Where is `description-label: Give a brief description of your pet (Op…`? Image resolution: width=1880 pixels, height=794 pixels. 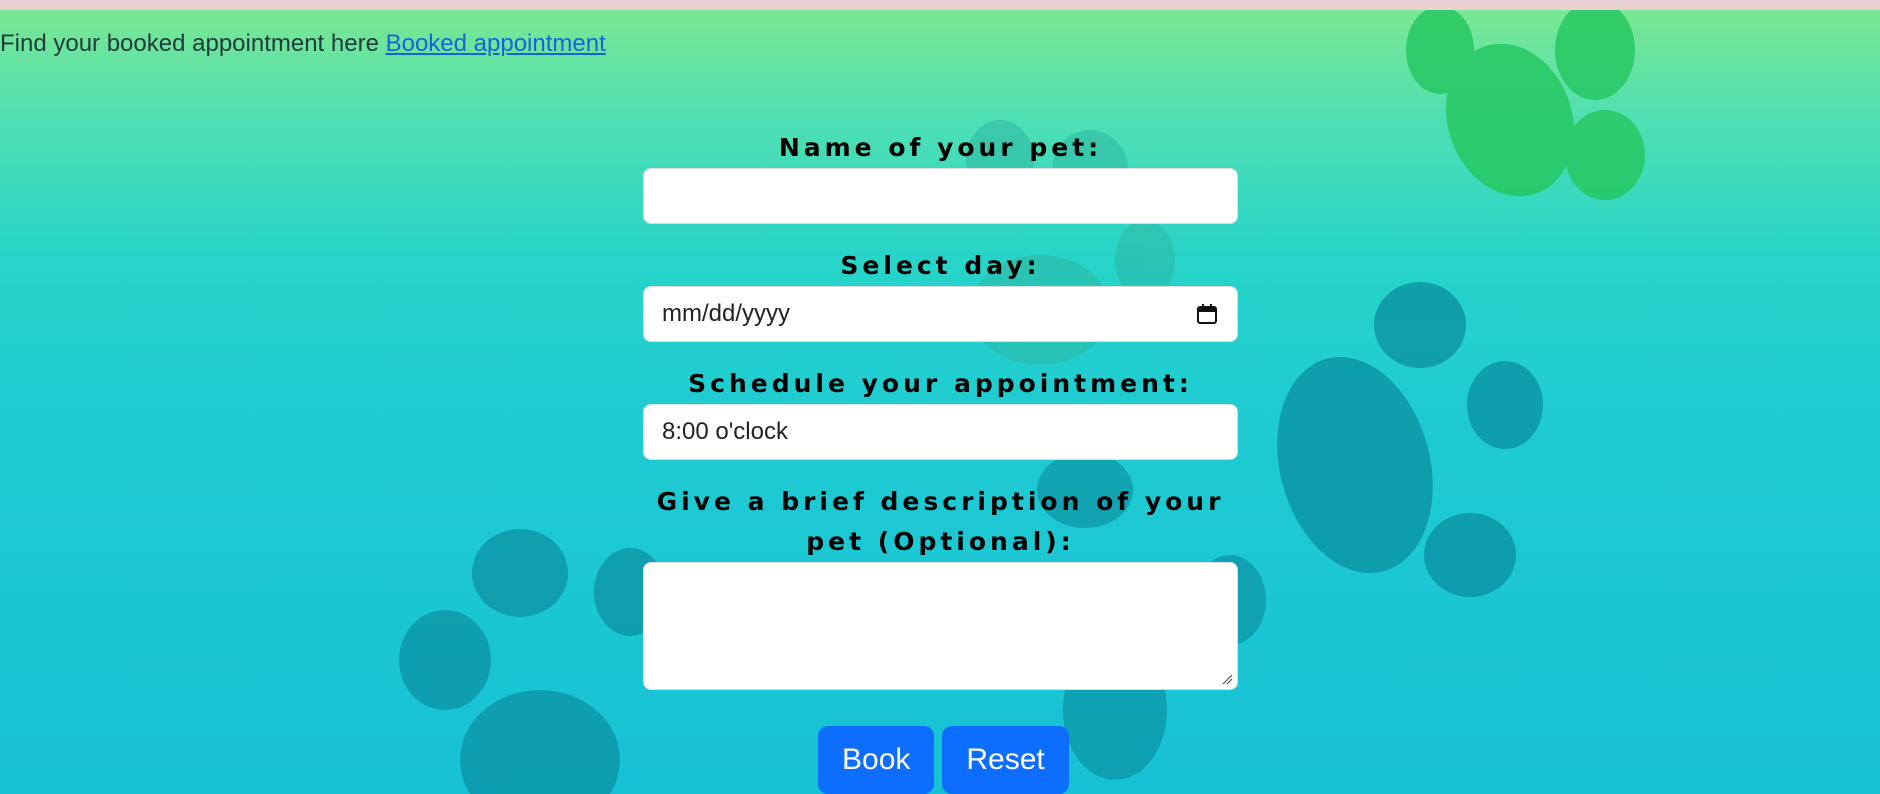 description-label: Give a brief description of your pet (Op… is located at coordinates (940, 521).